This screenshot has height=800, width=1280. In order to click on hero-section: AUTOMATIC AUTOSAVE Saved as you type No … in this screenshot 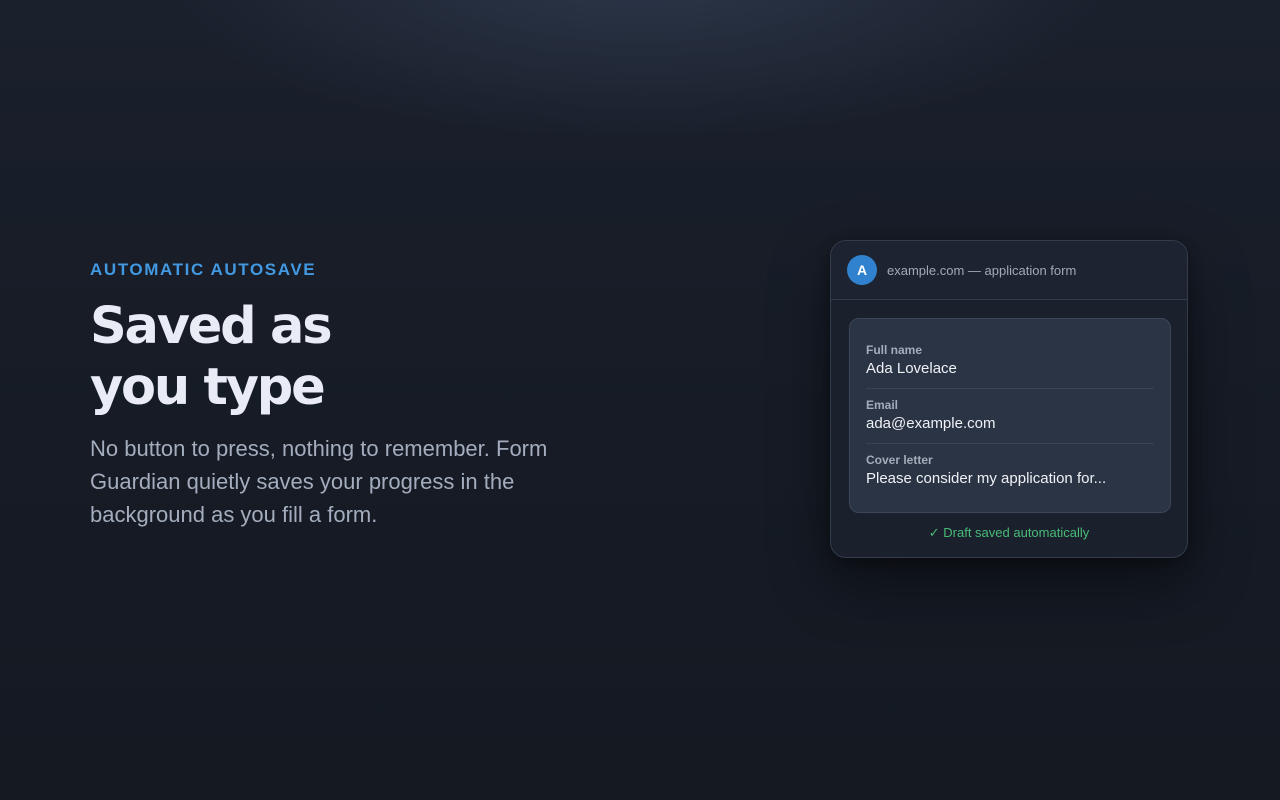, I will do `click(350, 394)`.